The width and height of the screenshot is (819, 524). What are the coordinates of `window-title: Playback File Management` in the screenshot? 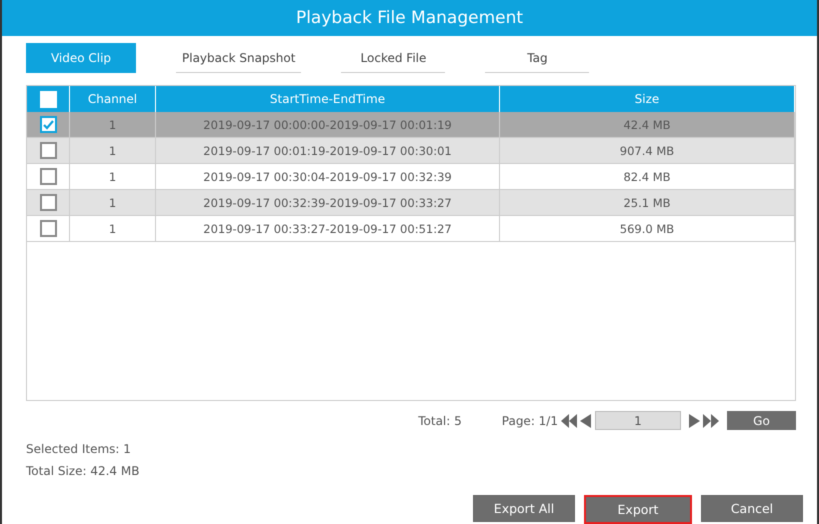 It's located at (409, 18).